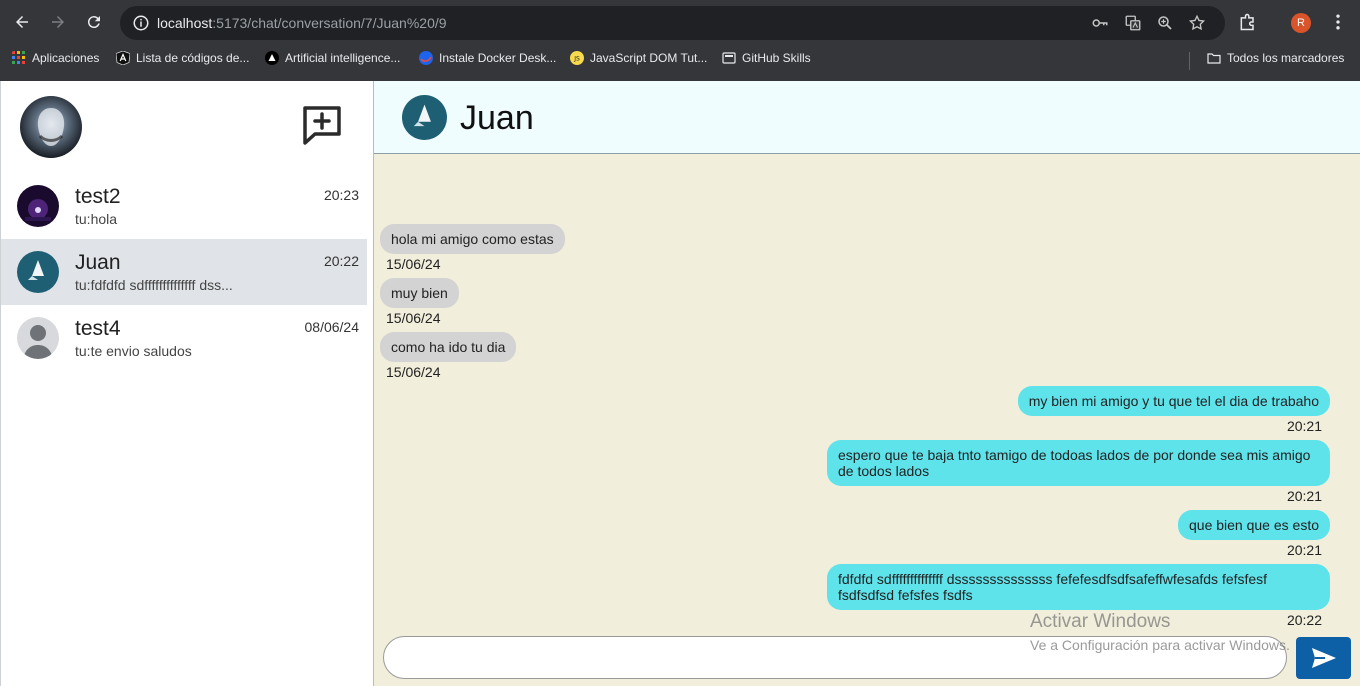 This screenshot has height=686, width=1360. I want to click on bookmark-apps: Aplicaciones, so click(55, 58).